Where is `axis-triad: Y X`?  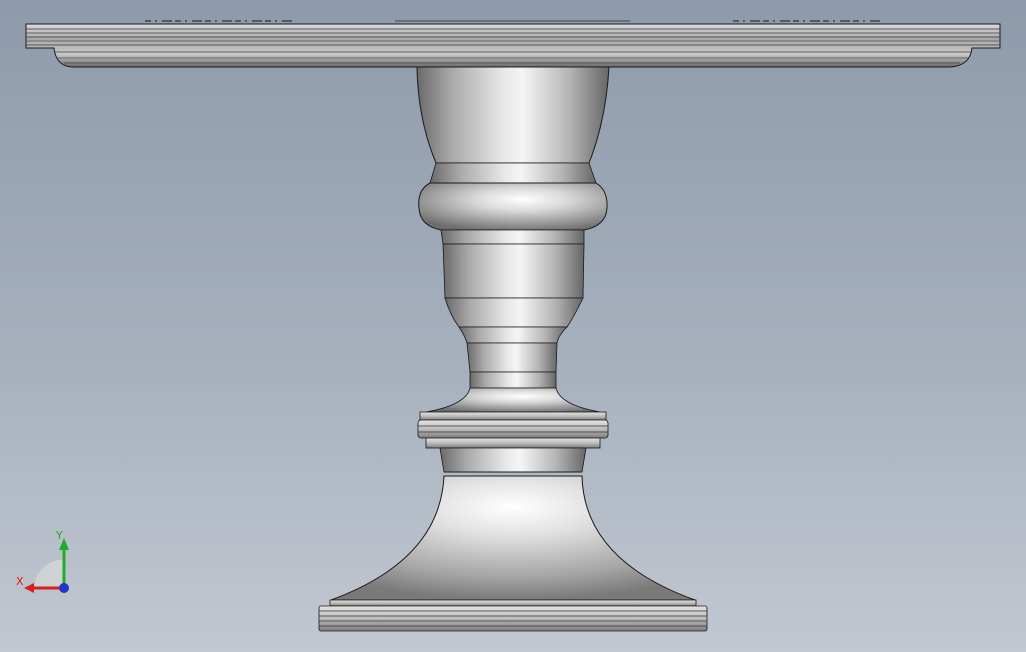 axis-triad: Y X is located at coordinates (47, 565).